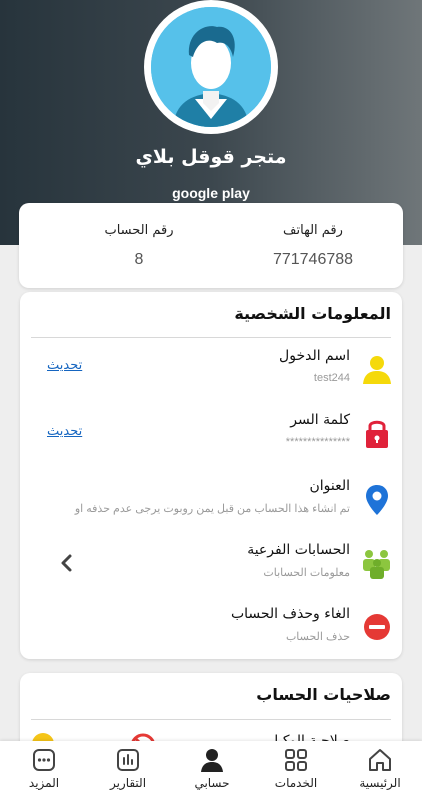  Describe the element at coordinates (211, 636) in the screenshot. I see `delete-account-row: الغاء وحذف الحساب حذف الحساب` at that location.